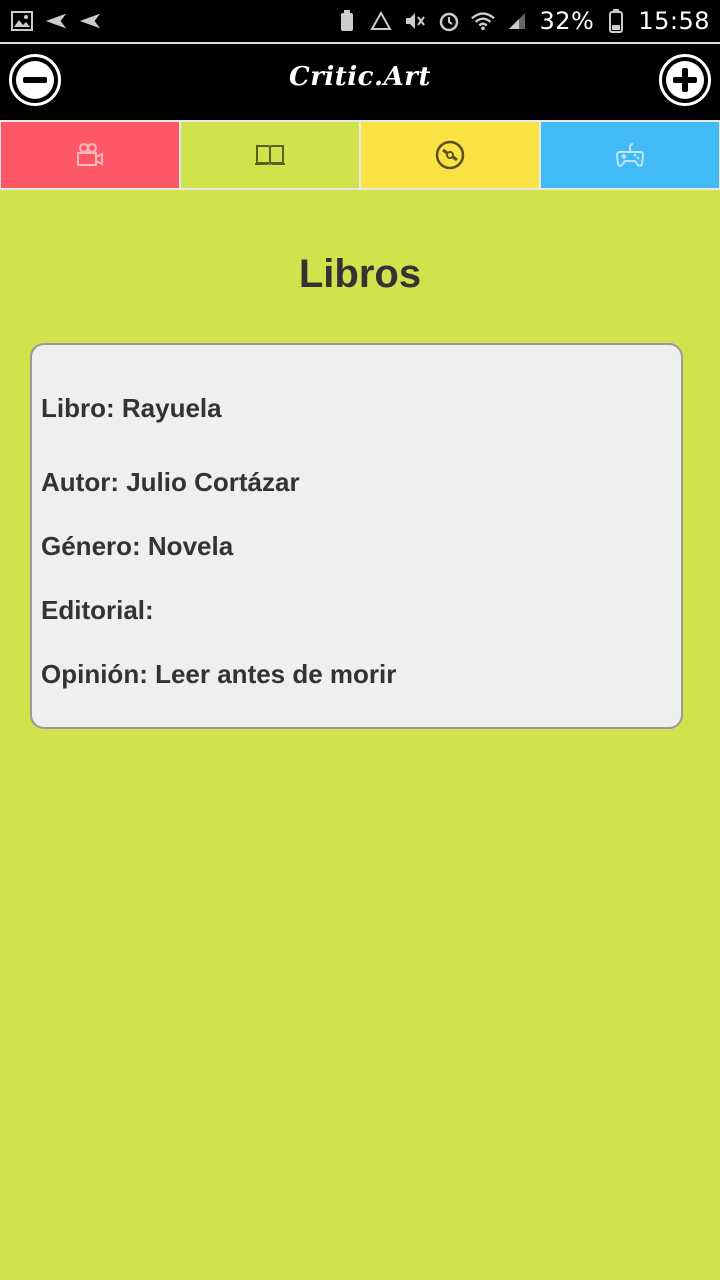  What do you see at coordinates (674, 21) in the screenshot?
I see `clock: 15:58` at bounding box center [674, 21].